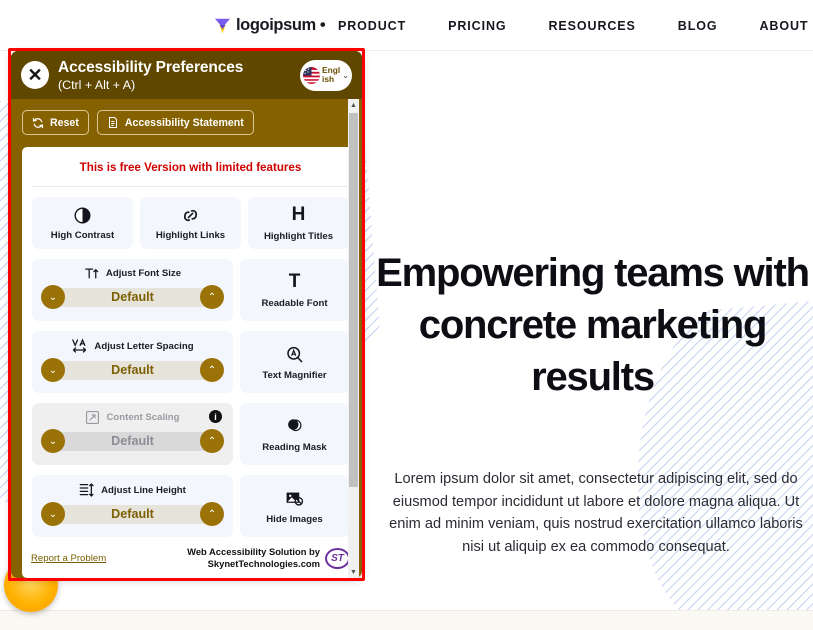  What do you see at coordinates (212, 441) in the screenshot?
I see `increase-content-scaling-button: ⌃` at bounding box center [212, 441].